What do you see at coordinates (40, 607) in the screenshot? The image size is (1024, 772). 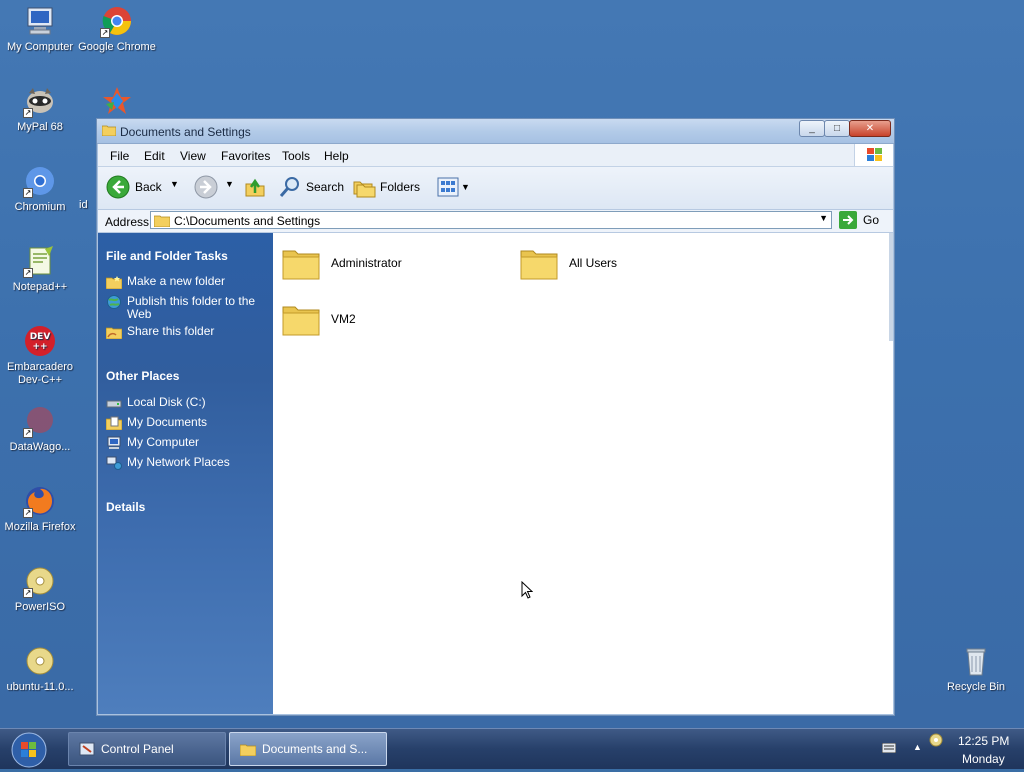 I see `desktop-icon-label: PowerISO` at bounding box center [40, 607].